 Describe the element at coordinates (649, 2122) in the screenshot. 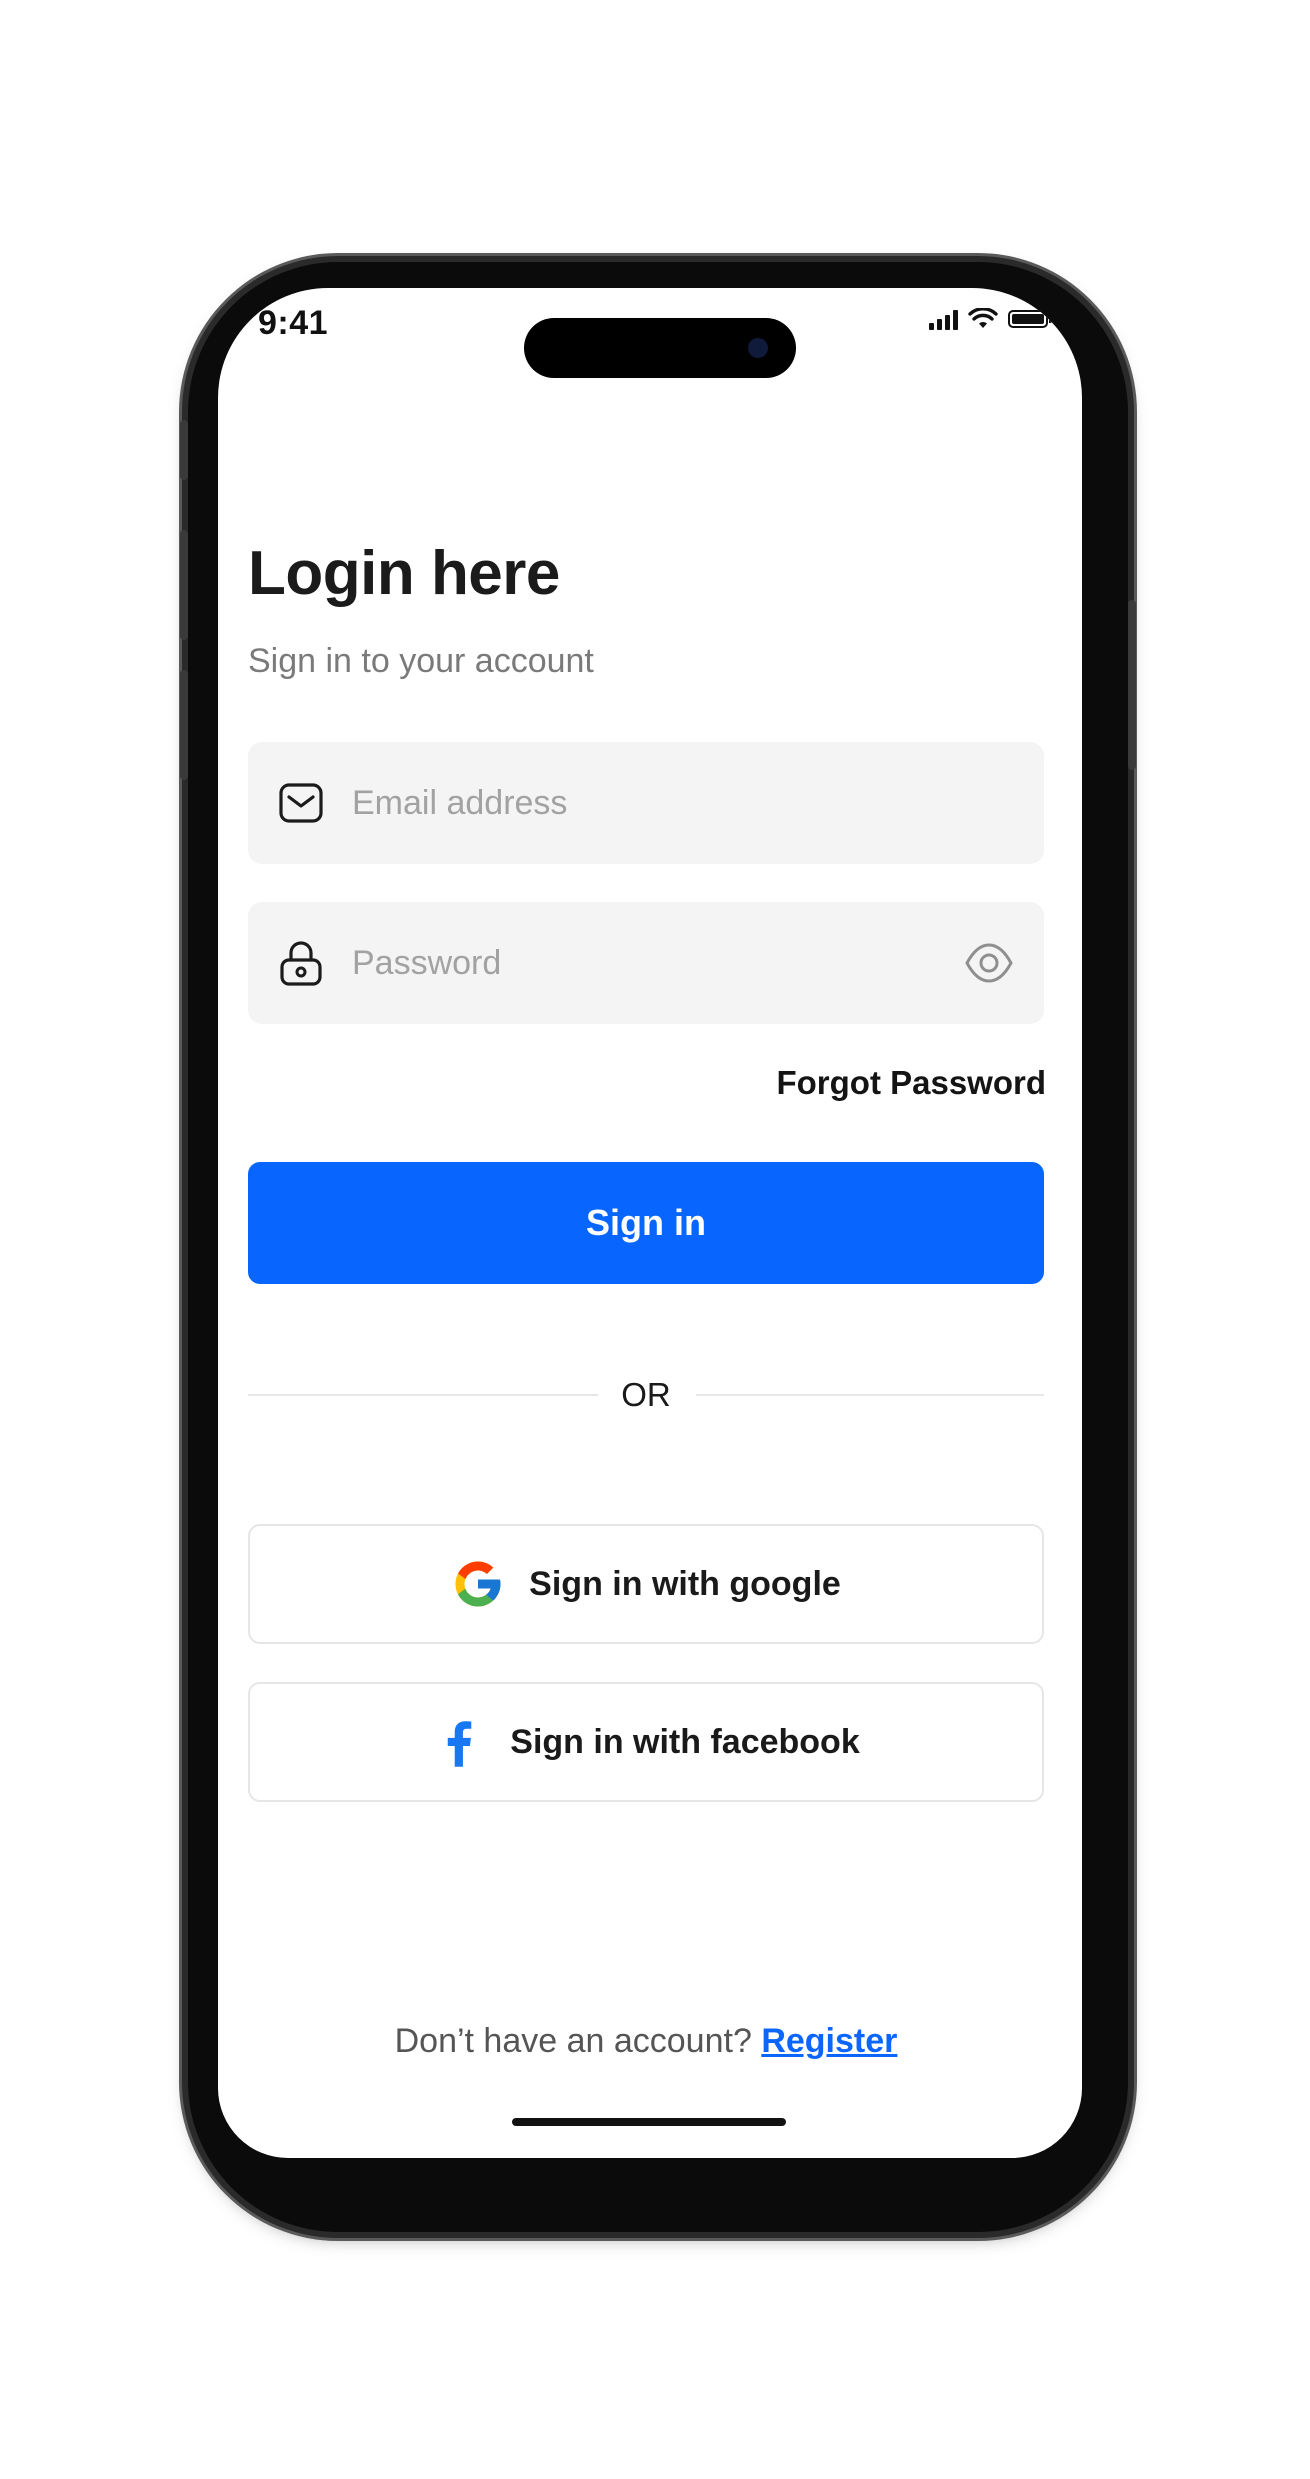

I see `home-indicator` at that location.